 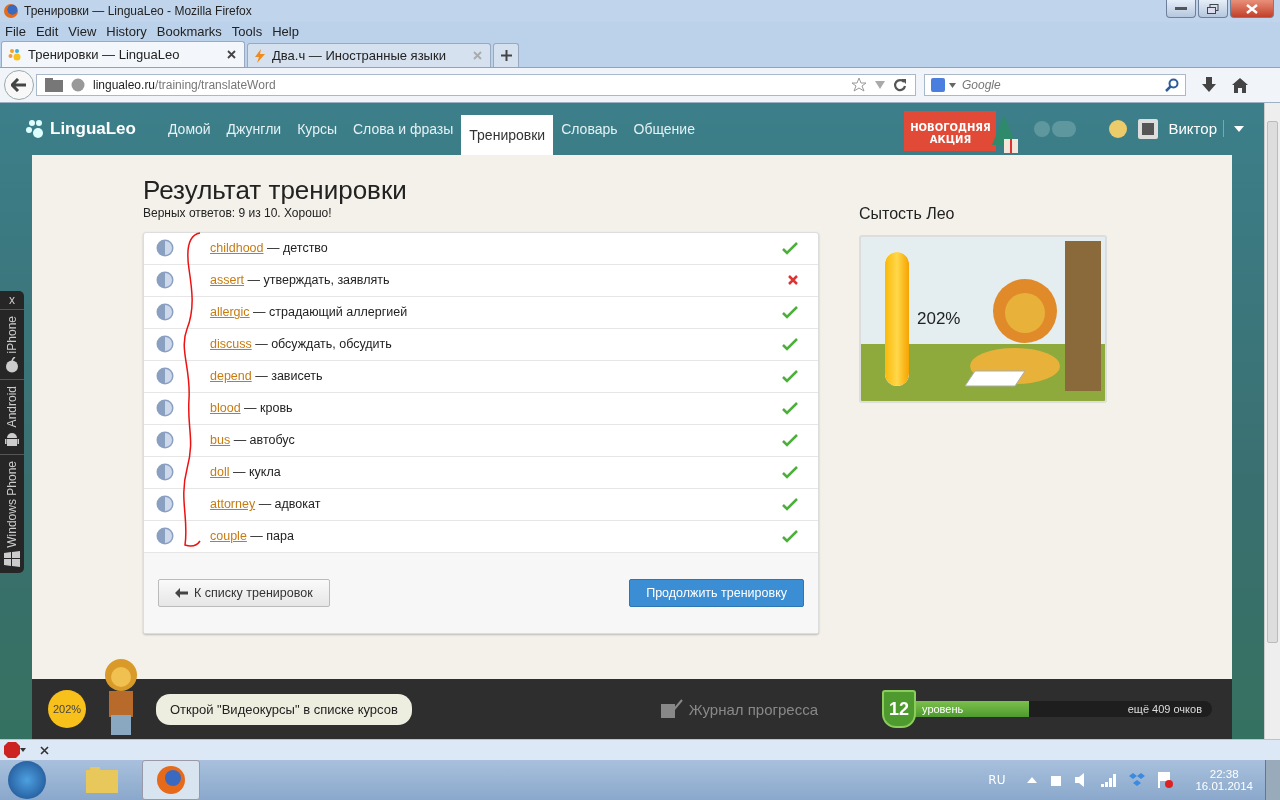 I want to click on user-name: Виктор, so click(x=1196, y=129).